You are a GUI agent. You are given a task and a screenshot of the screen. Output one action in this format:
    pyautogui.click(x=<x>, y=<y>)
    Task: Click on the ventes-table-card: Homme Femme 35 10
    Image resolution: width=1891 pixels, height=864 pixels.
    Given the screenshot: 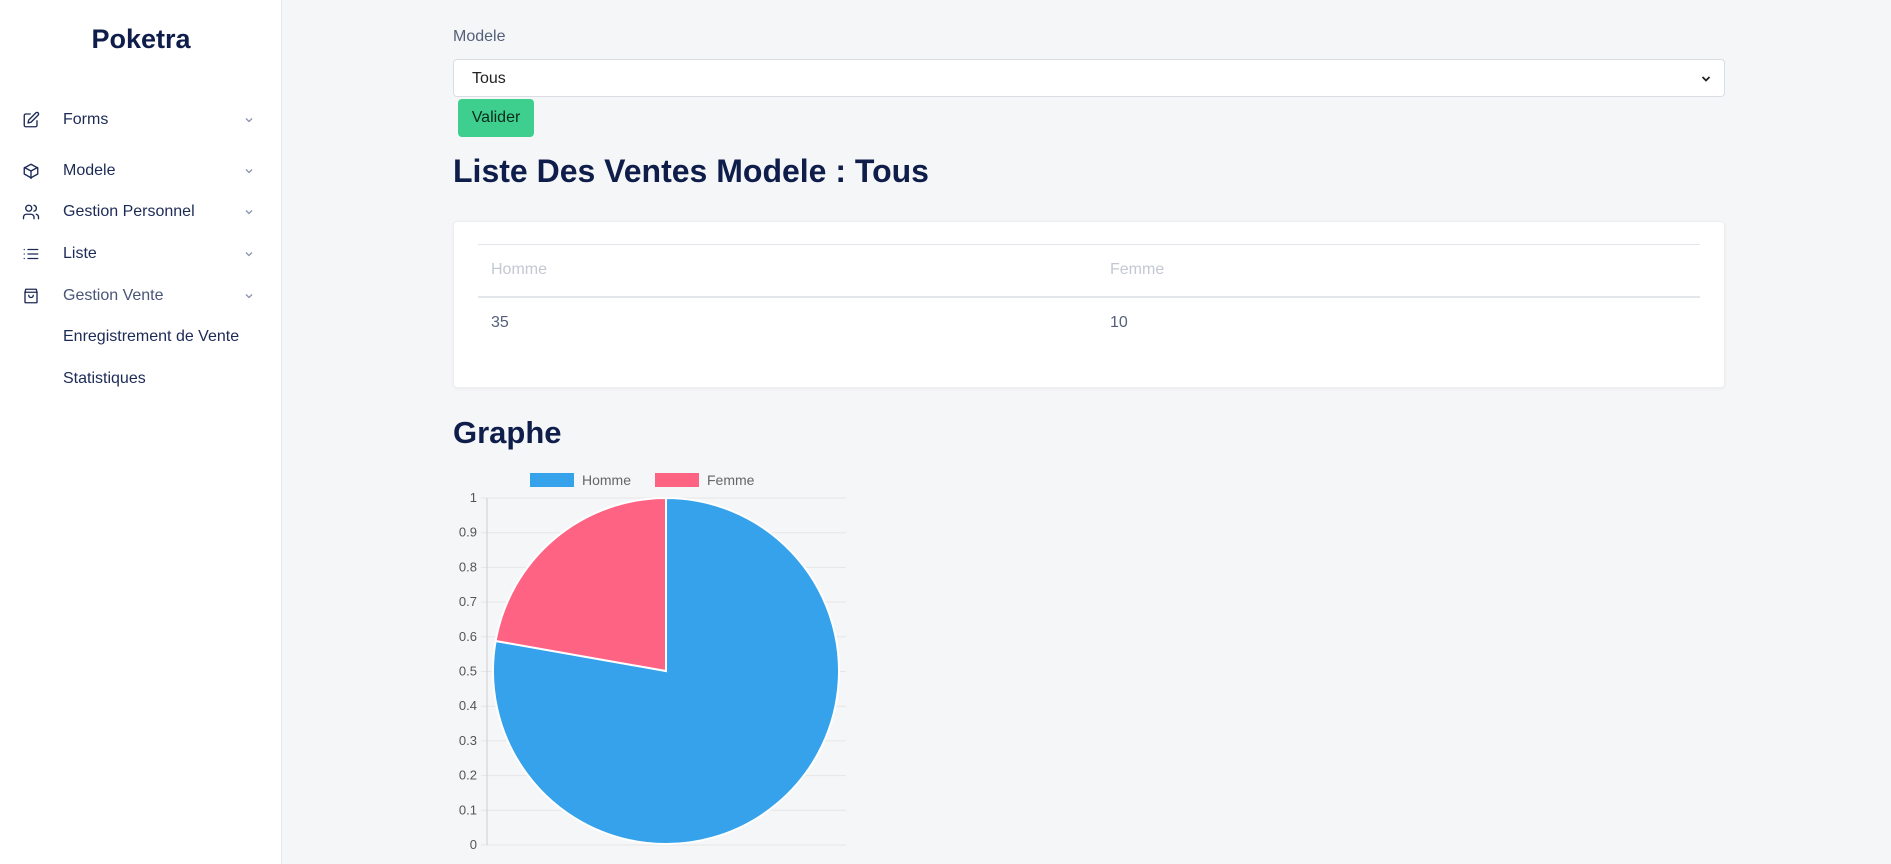 What is the action you would take?
    pyautogui.click(x=1089, y=304)
    